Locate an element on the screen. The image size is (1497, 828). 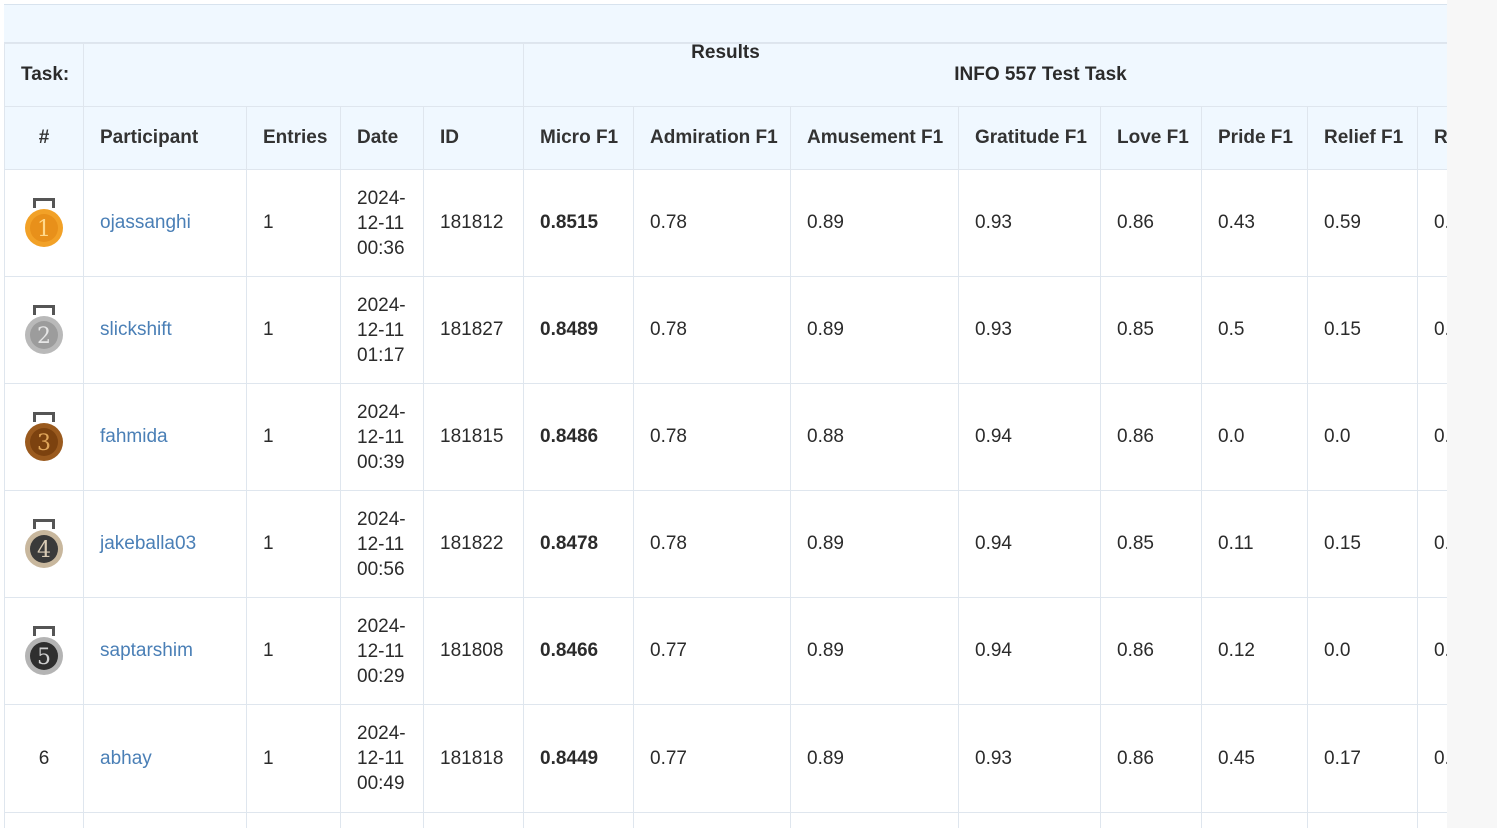
cell-participant: jakeballa03 is located at coordinates (165, 544).